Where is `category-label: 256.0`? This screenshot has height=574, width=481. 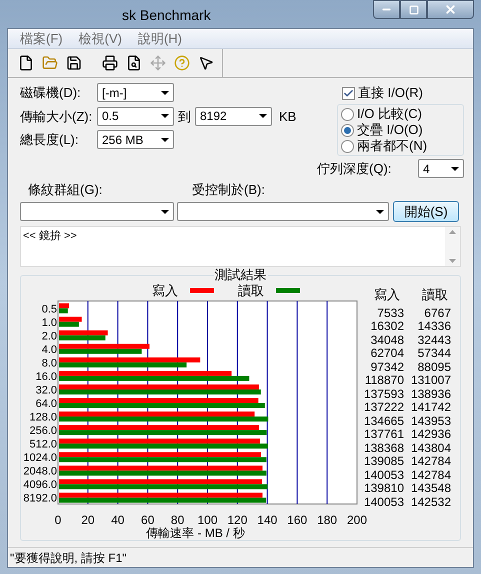
category-label: 256.0 is located at coordinates (43, 431).